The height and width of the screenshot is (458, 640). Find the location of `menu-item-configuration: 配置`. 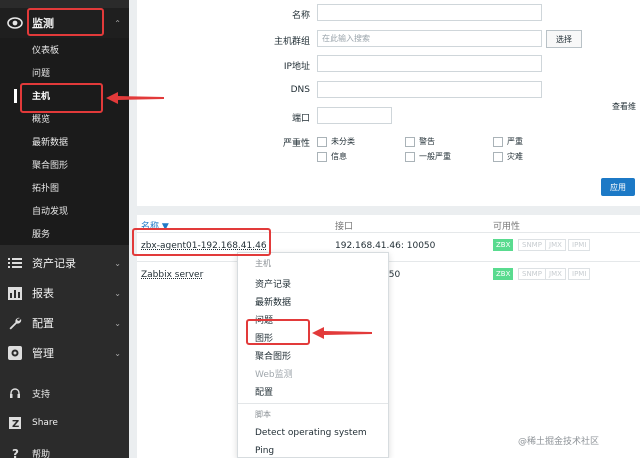

menu-item-configuration: 配置 is located at coordinates (264, 391).